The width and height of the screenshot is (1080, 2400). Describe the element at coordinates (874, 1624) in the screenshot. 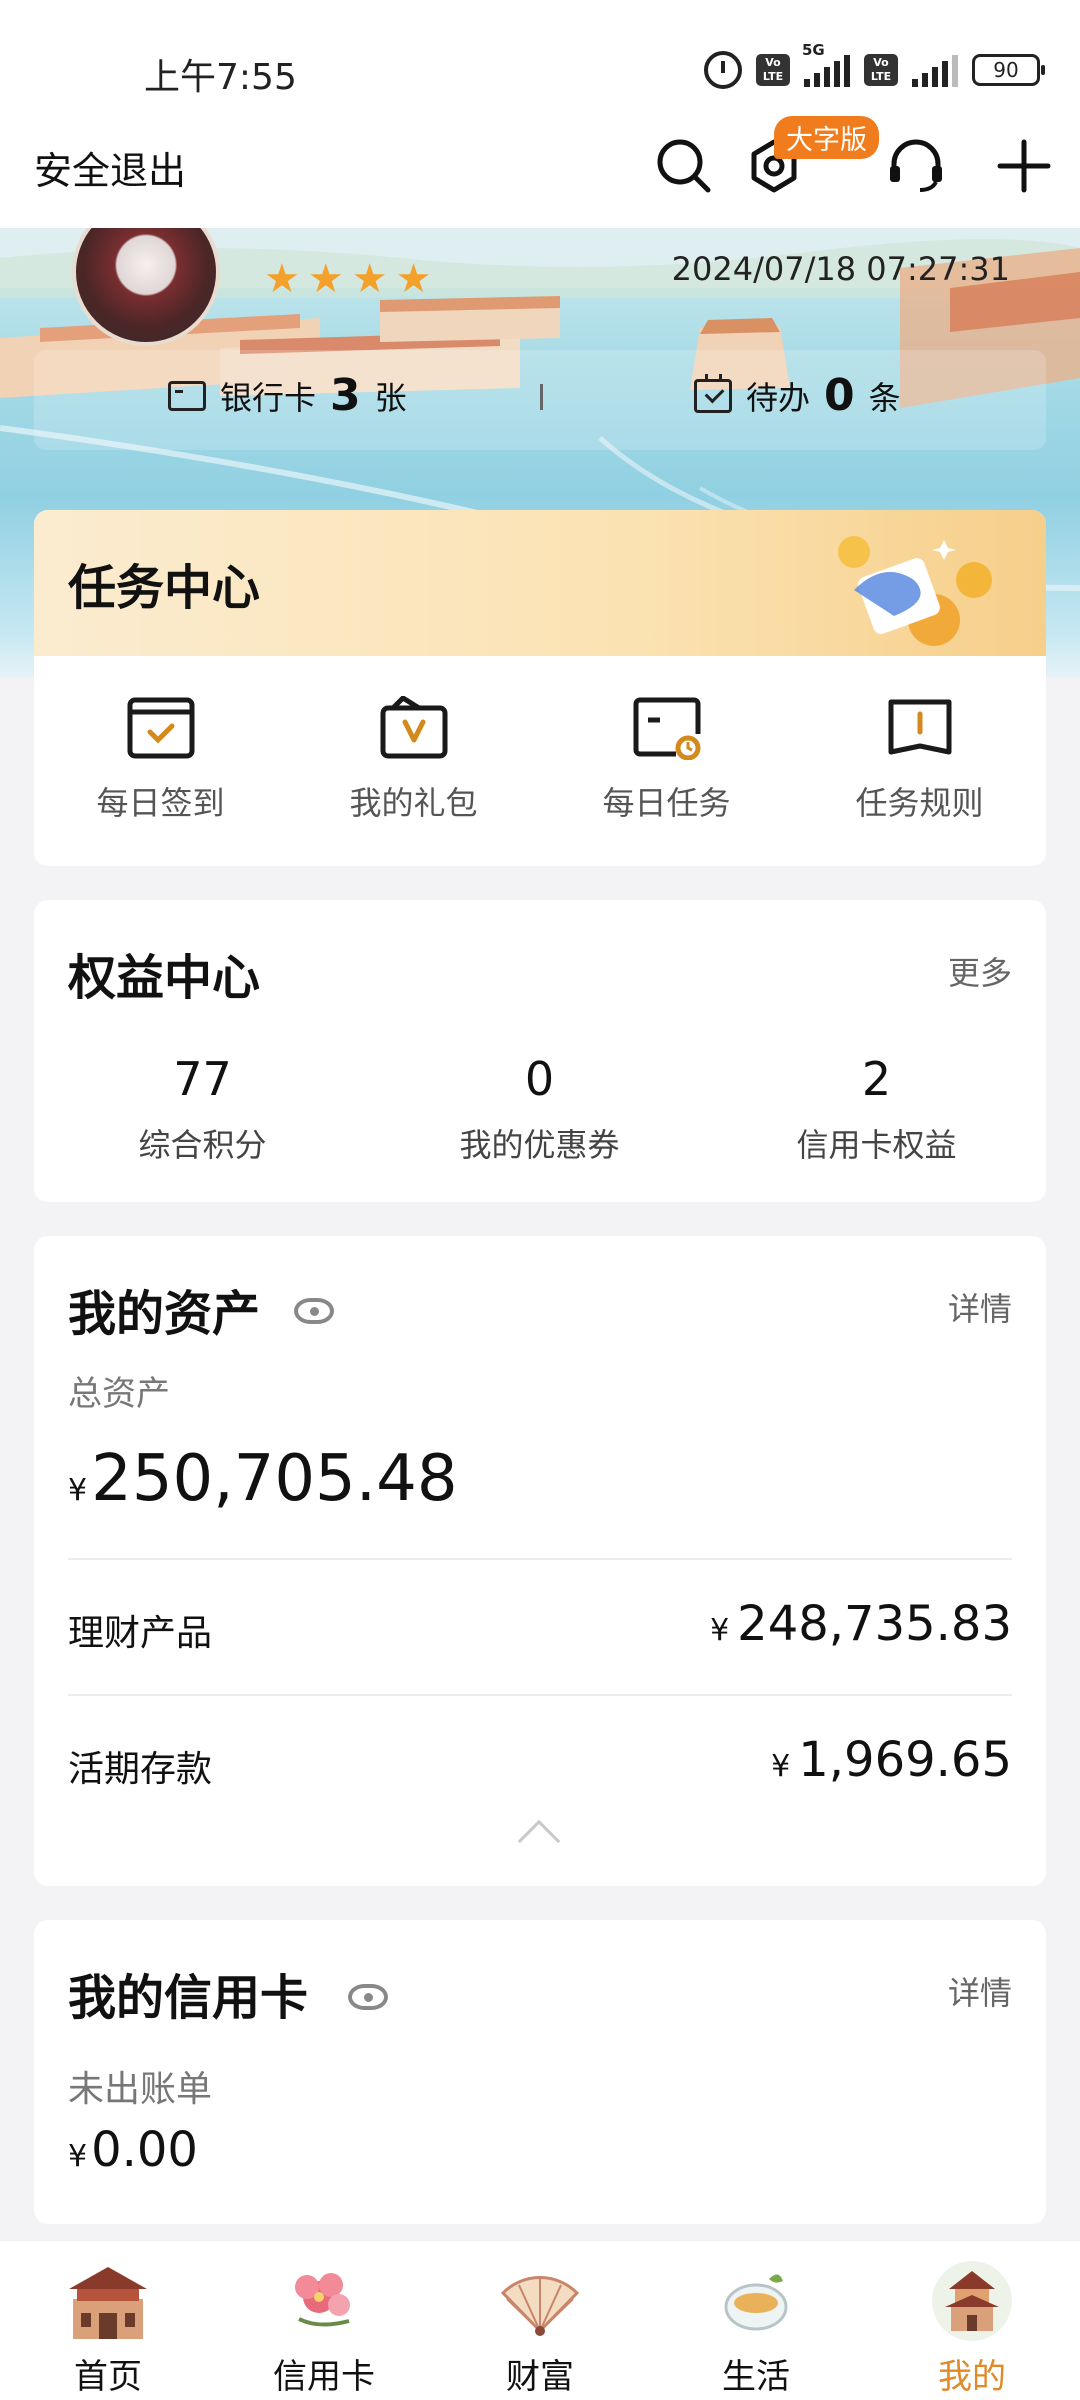

I see `asset-row-amount: 248,735.83` at that location.